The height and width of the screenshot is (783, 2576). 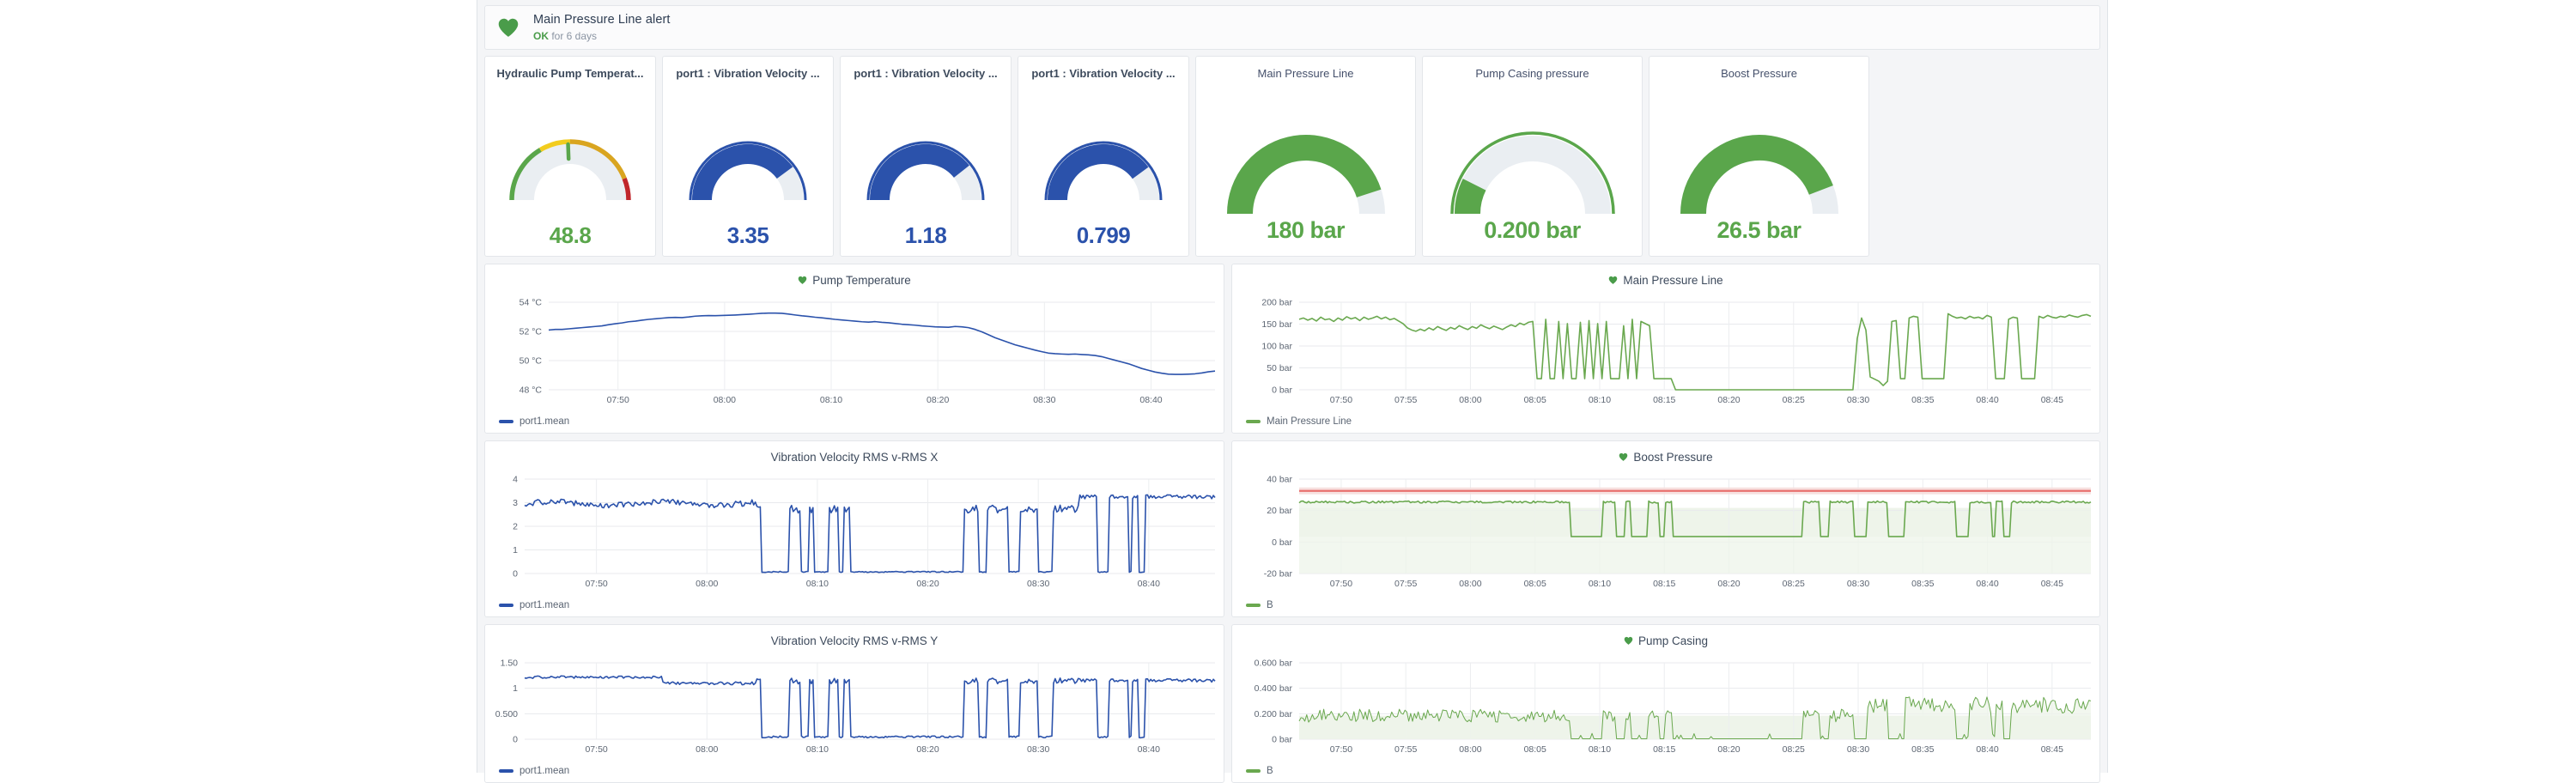 I want to click on y-axis-tick: 4, so click(x=515, y=480).